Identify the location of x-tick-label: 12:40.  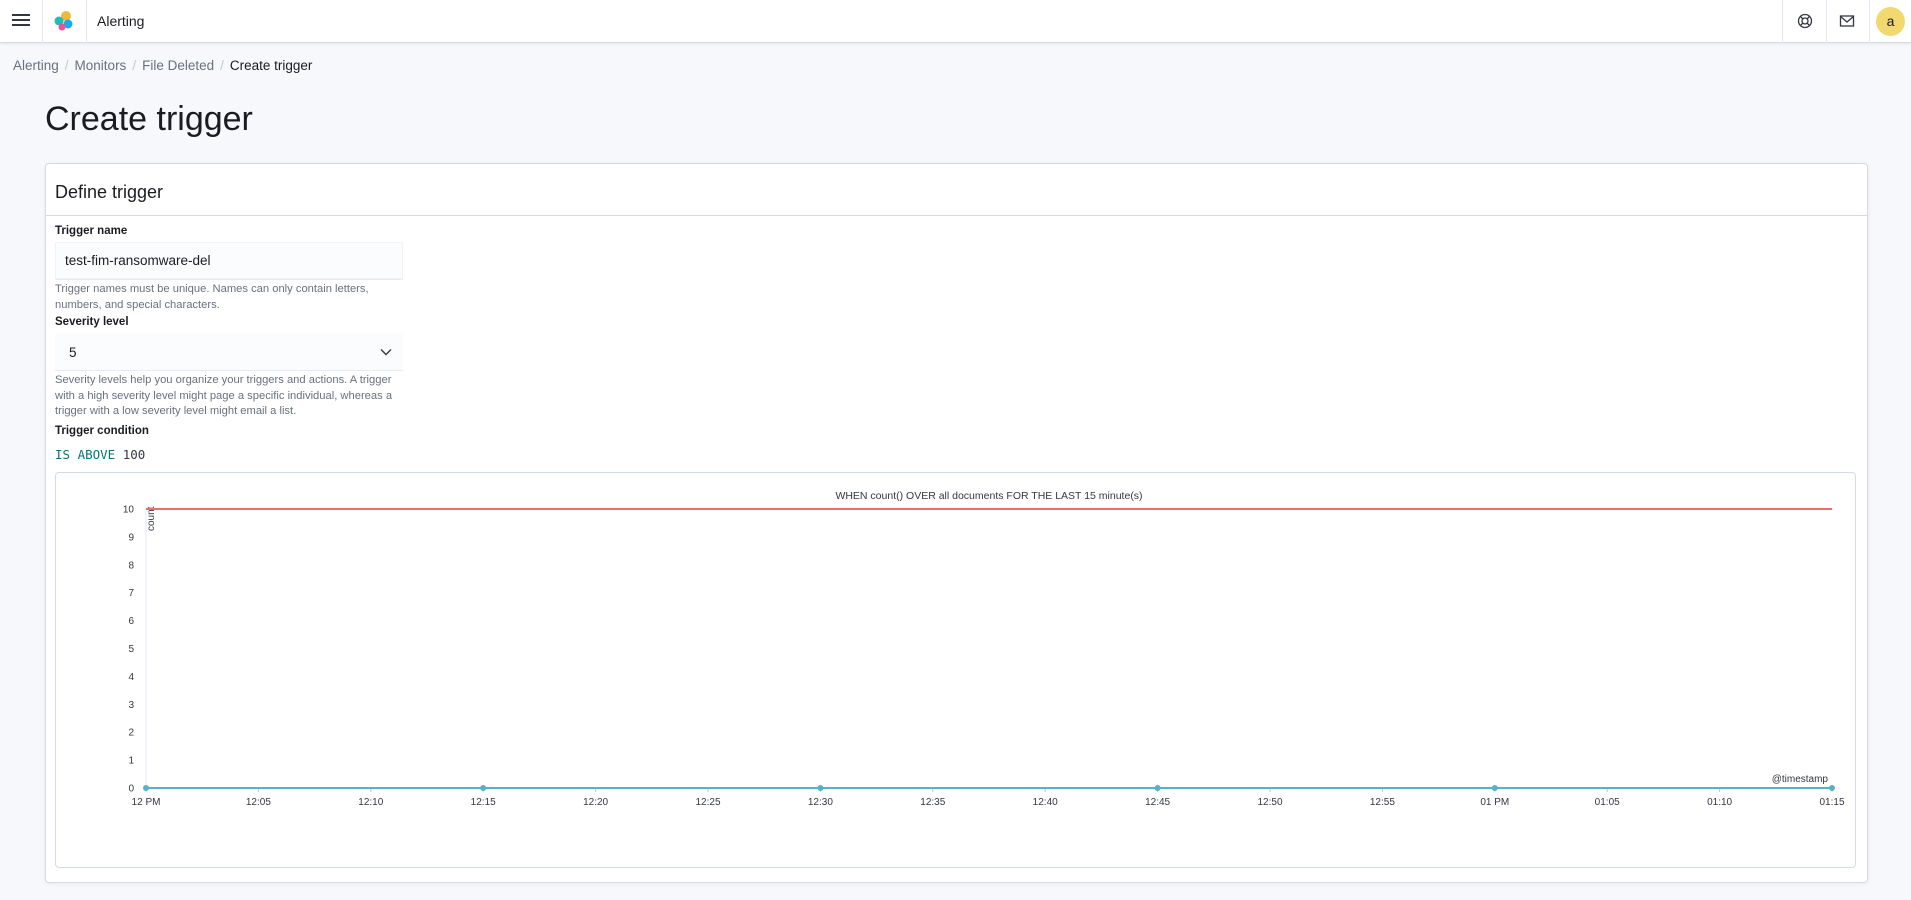
(1045, 802).